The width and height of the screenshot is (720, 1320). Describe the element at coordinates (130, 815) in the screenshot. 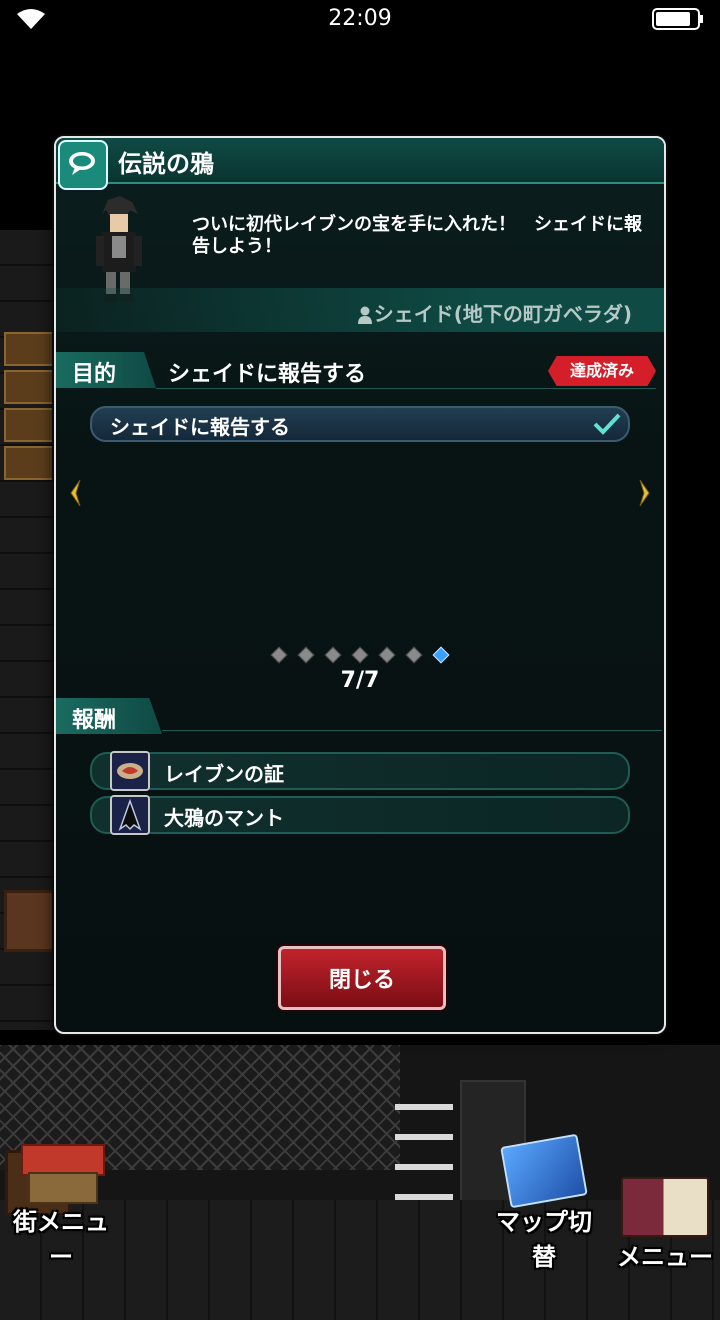

I see `cloak-icon` at that location.